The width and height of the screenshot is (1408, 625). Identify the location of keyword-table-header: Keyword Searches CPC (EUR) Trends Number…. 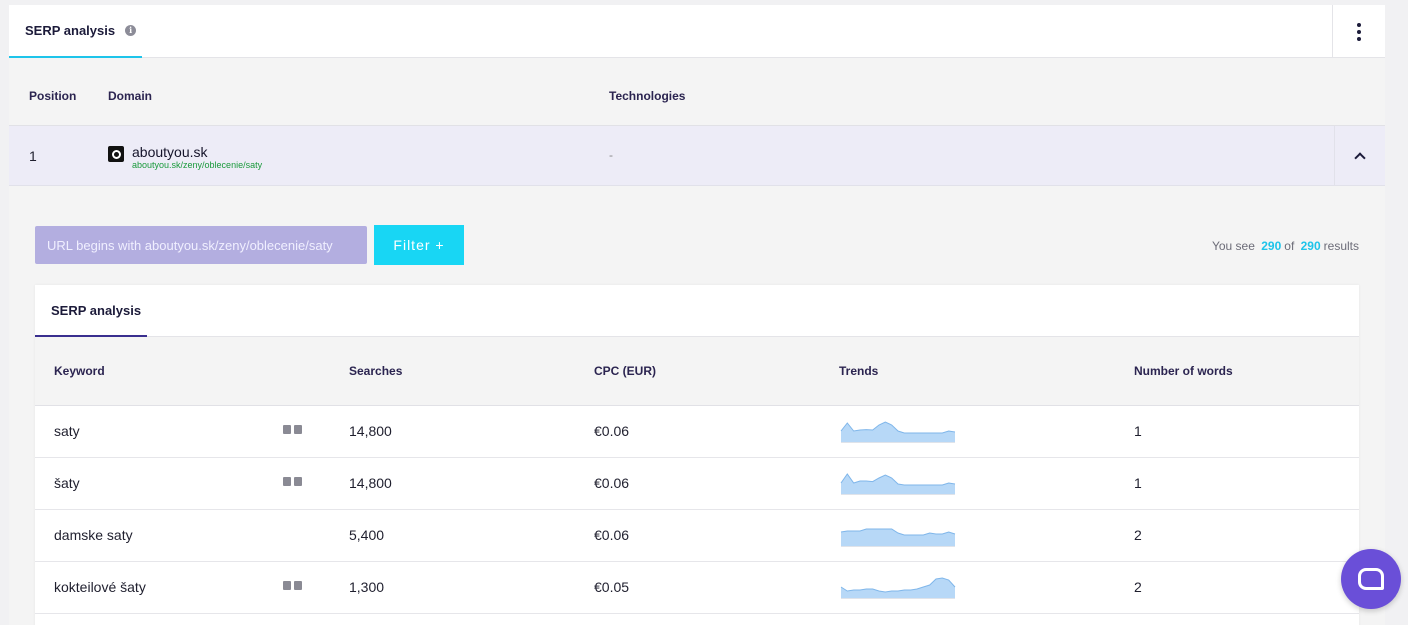
(697, 371).